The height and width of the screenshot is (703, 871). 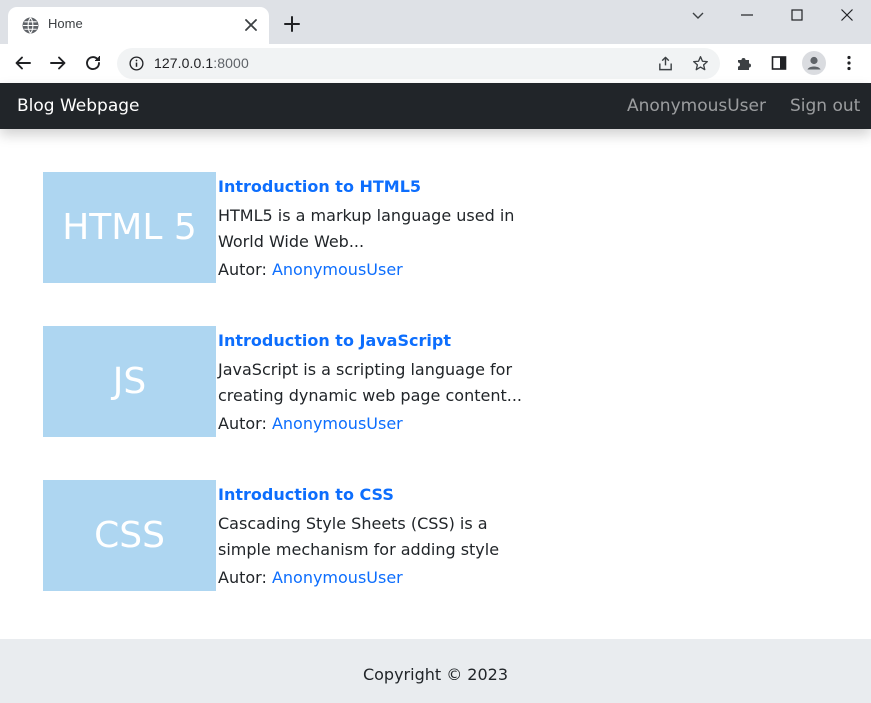 I want to click on share-icon, so click(x=665, y=63).